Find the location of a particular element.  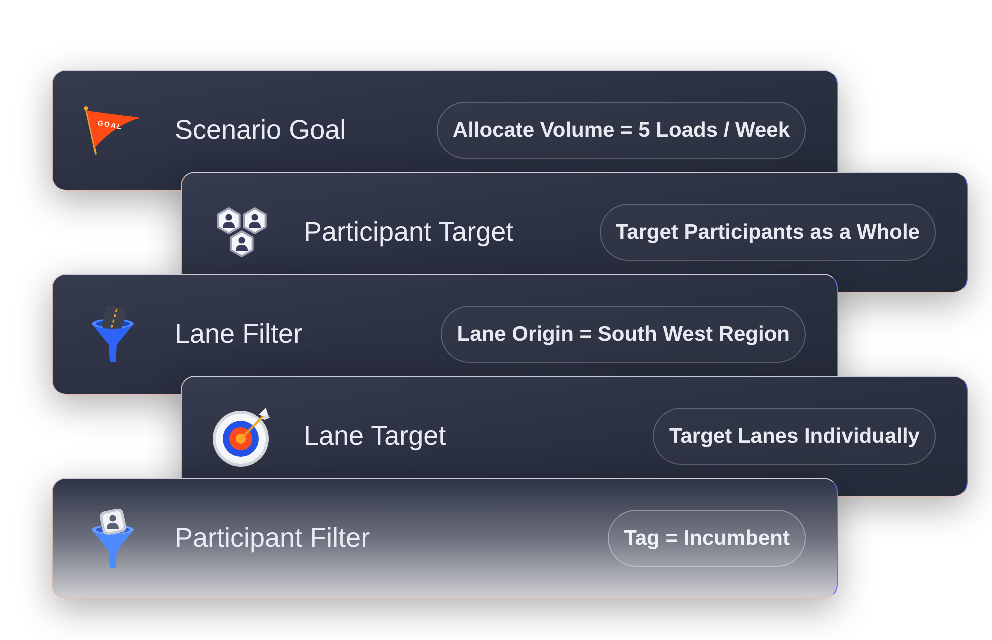

condition-chip: Target Lanes Individually is located at coordinates (794, 436).